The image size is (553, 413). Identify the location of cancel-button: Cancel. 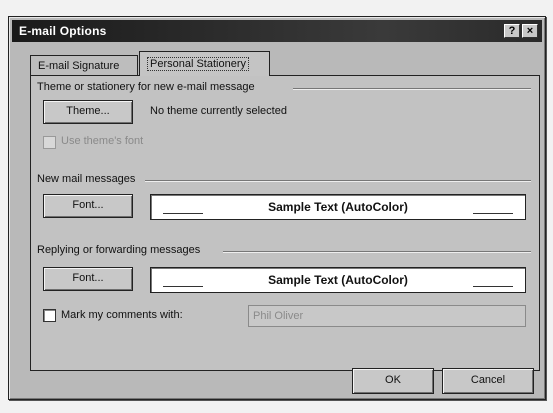
(488, 381).